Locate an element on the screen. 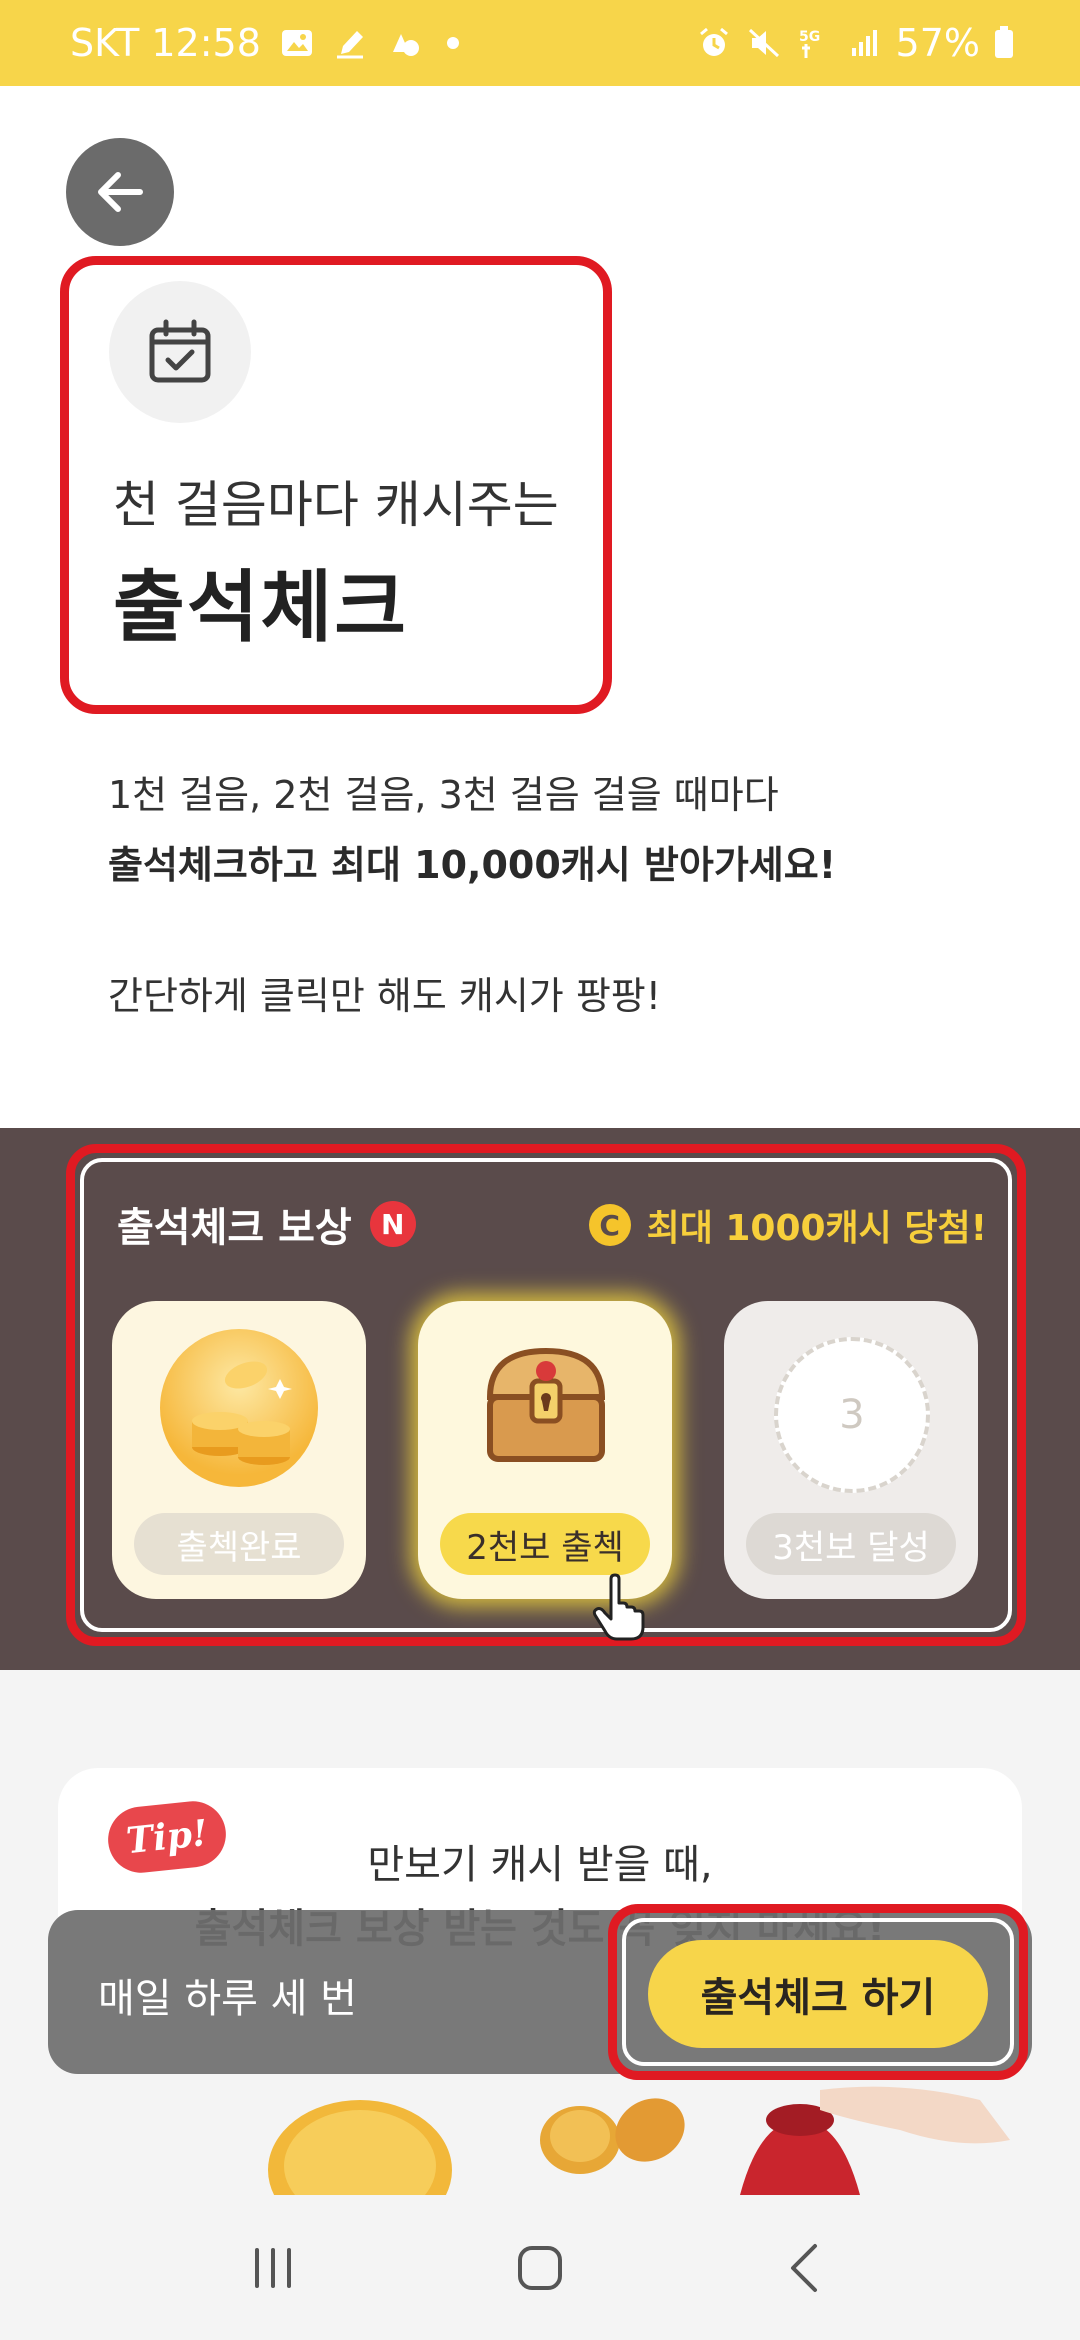  navigation-bar is located at coordinates (540, 2267).